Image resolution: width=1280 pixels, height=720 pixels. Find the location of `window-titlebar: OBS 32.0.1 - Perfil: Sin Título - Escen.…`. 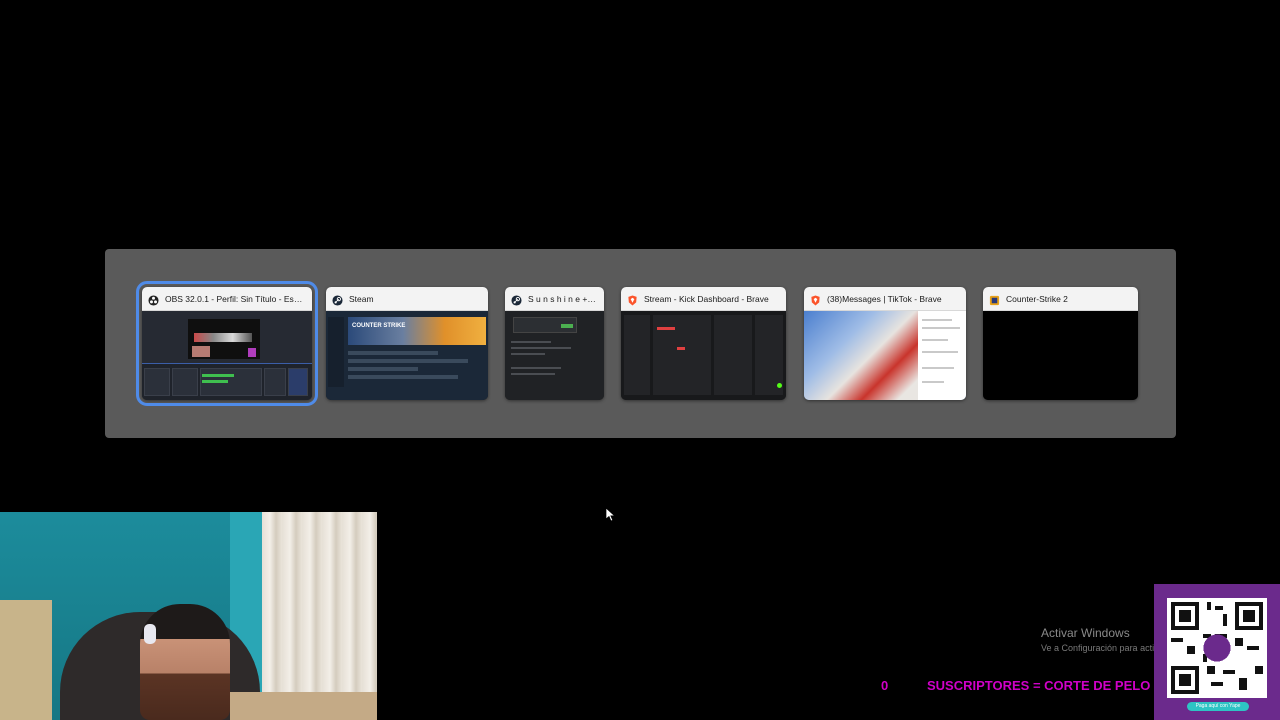

window-titlebar: OBS 32.0.1 - Perfil: Sin Título - Escen.… is located at coordinates (227, 299).